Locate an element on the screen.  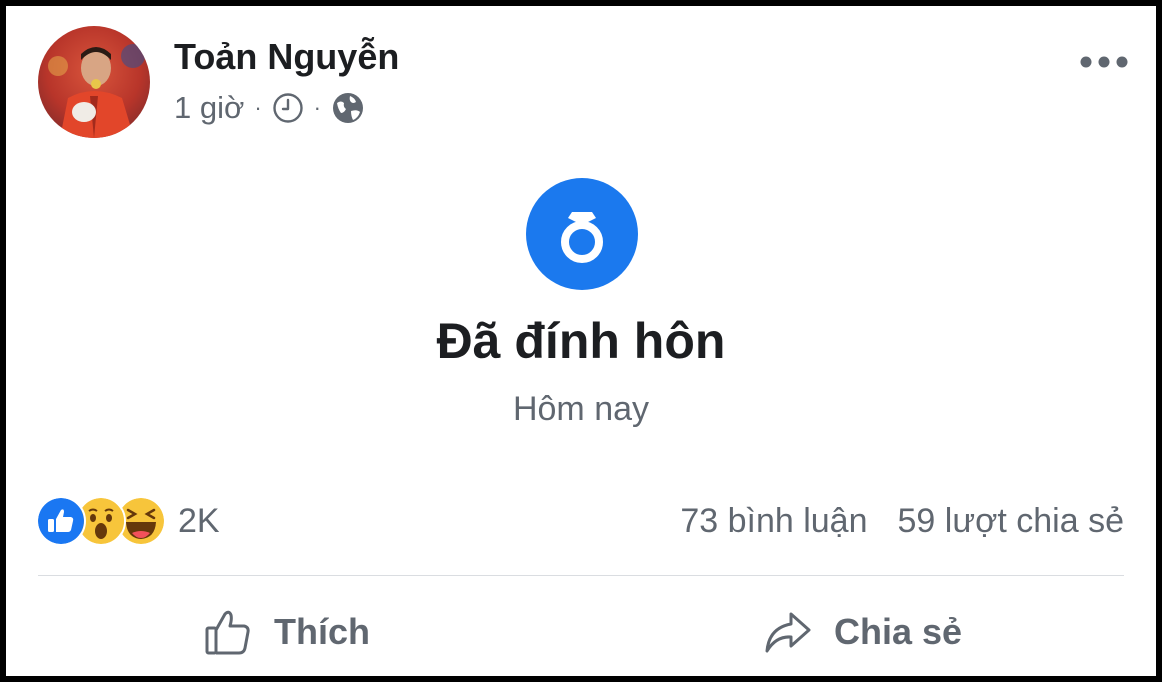
share-count-link: 59 lượt chia sẻ is located at coordinates (1011, 521).